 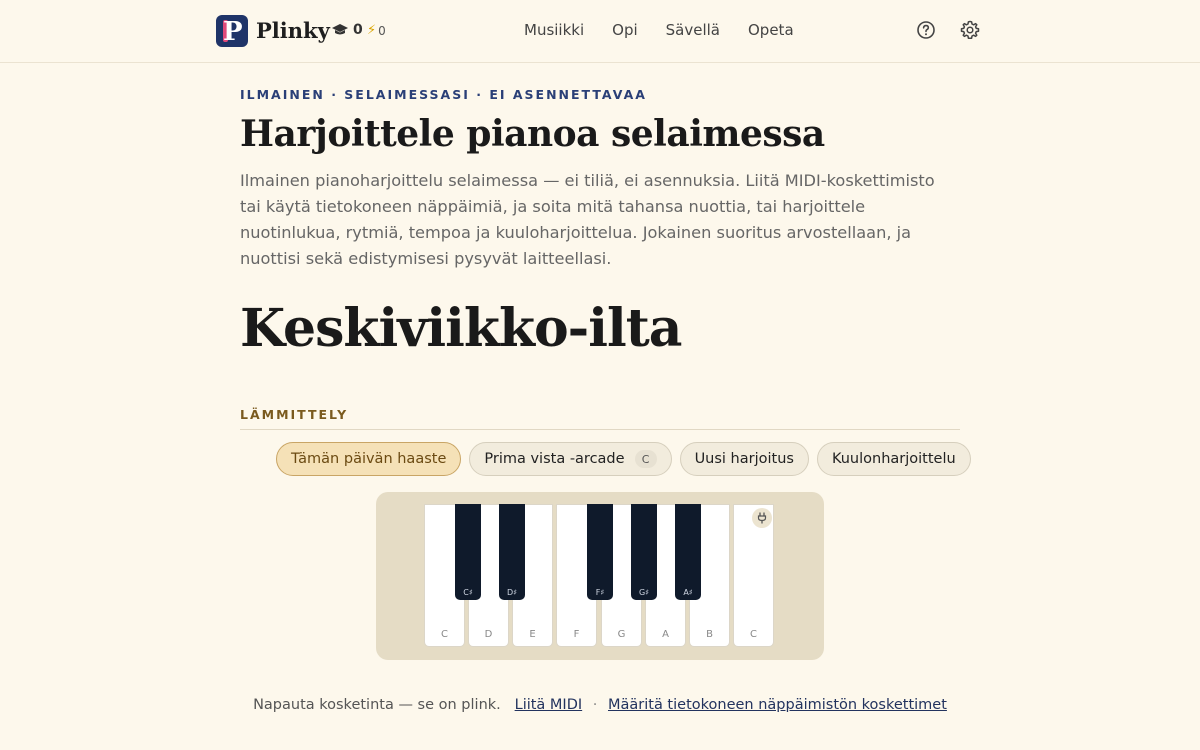 What do you see at coordinates (600, 429) in the screenshot?
I see `section-divider` at bounding box center [600, 429].